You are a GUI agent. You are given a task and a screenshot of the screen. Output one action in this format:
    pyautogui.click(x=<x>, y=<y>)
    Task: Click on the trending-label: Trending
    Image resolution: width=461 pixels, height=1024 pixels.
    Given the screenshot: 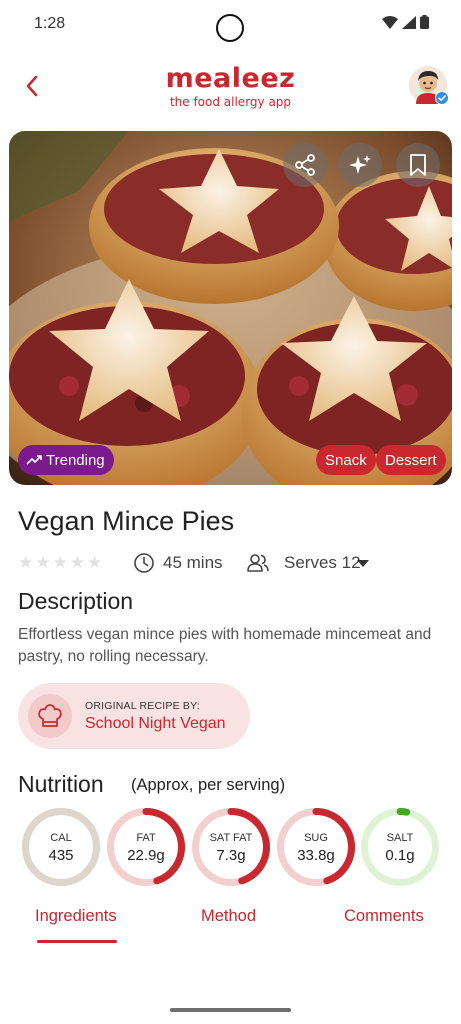 What is the action you would take?
    pyautogui.click(x=75, y=460)
    